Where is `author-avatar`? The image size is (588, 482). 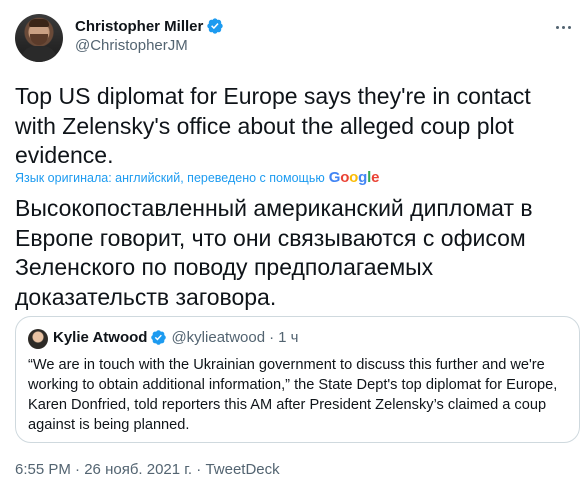
author-avatar is located at coordinates (39, 38).